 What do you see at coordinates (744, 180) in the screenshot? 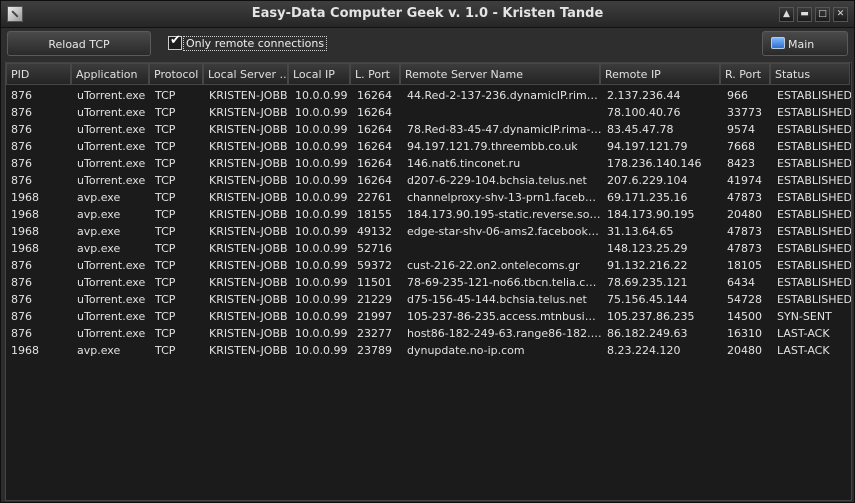
I see `cell-remote-port: 41974` at bounding box center [744, 180].